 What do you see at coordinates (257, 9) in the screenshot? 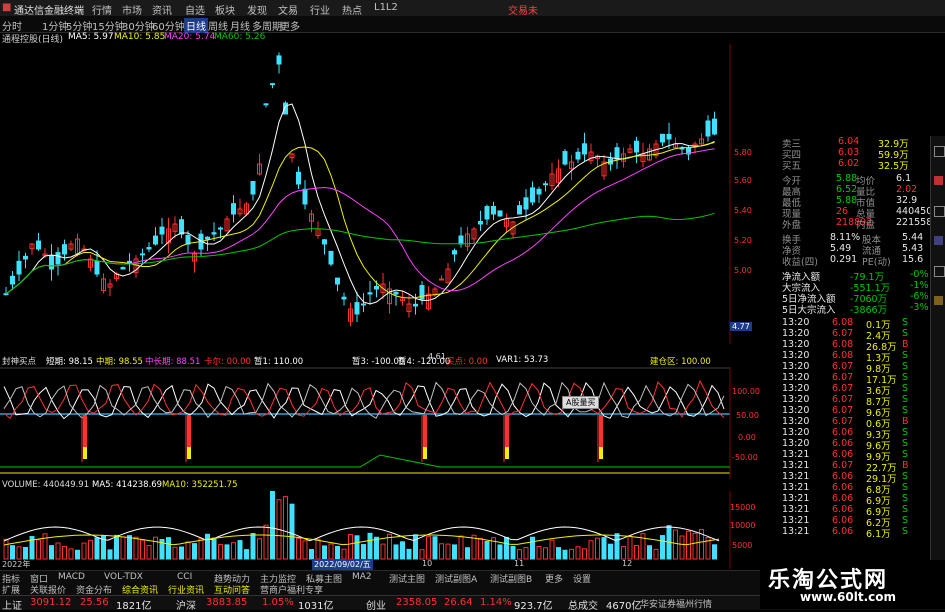
I see `menu-item: 发现` at bounding box center [257, 9].